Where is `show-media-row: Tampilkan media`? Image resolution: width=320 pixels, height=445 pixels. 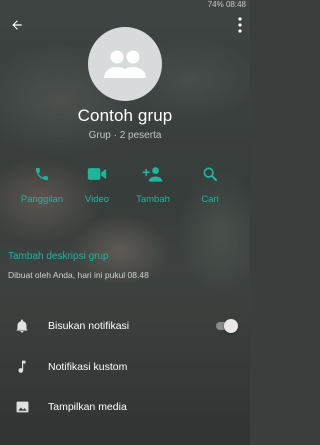
show-media-row: Tampilkan media is located at coordinates (125, 407).